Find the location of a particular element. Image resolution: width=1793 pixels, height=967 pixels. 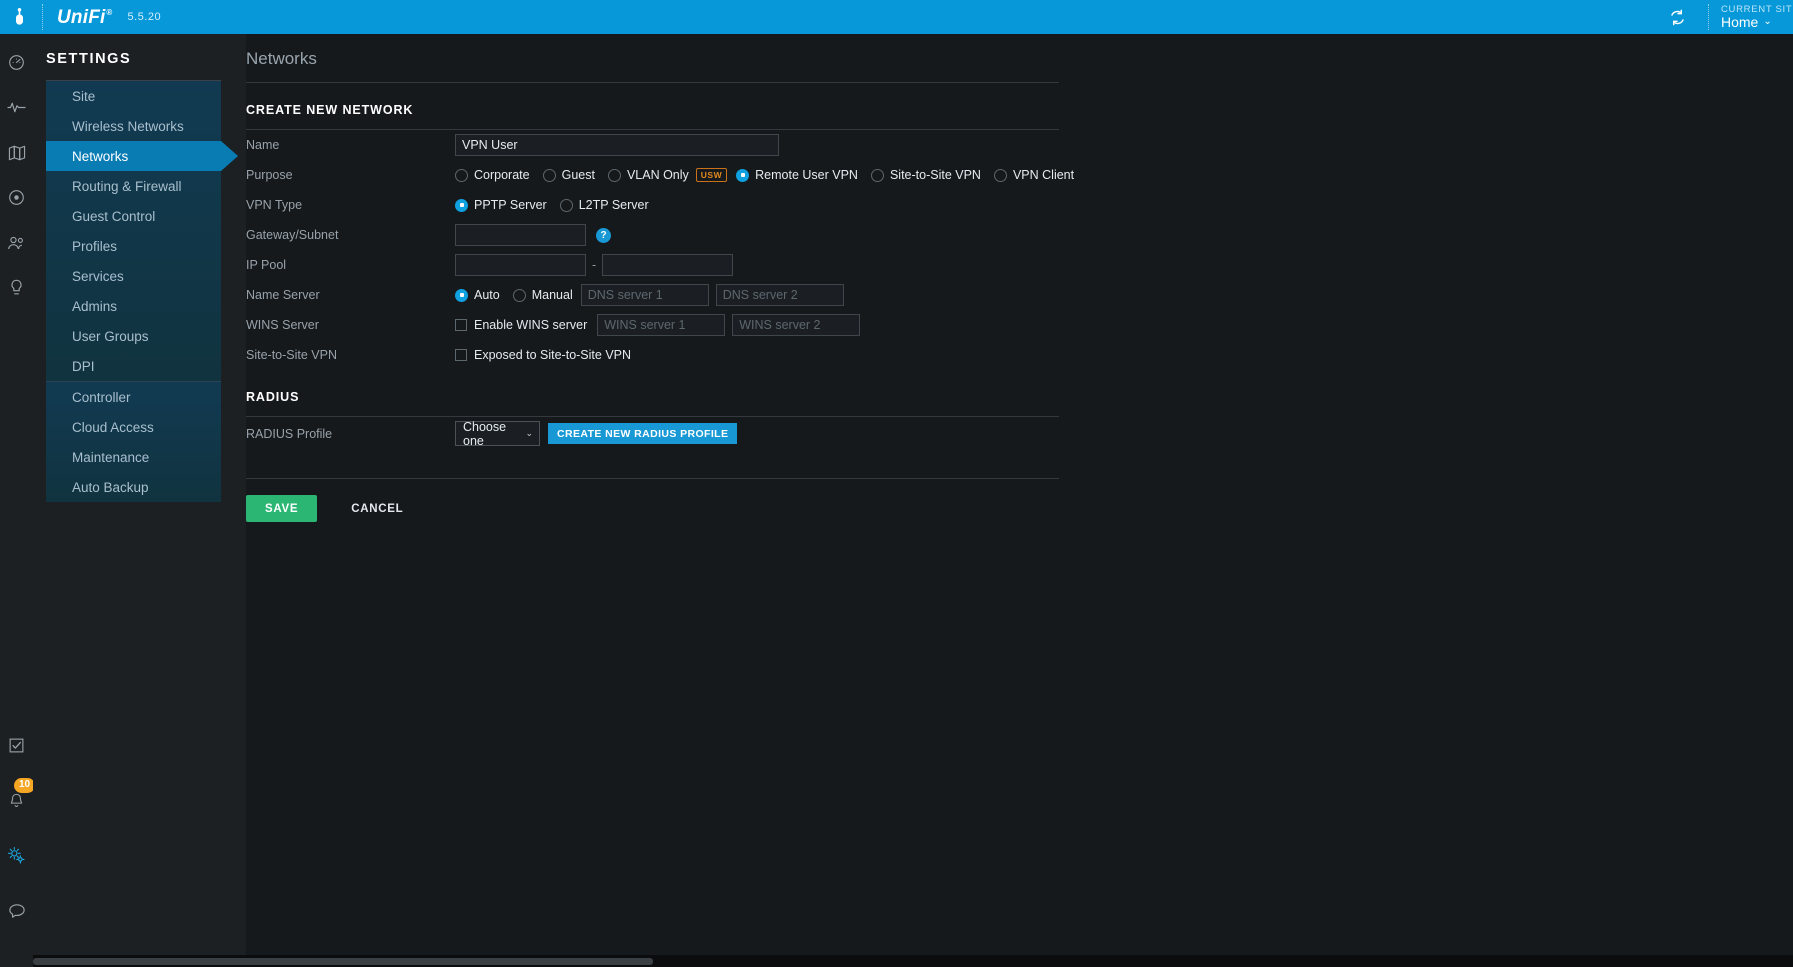

top-bar: UniFi ® 5.5.20 CURRENT SITE Home ⌄ is located at coordinates (896, 17).